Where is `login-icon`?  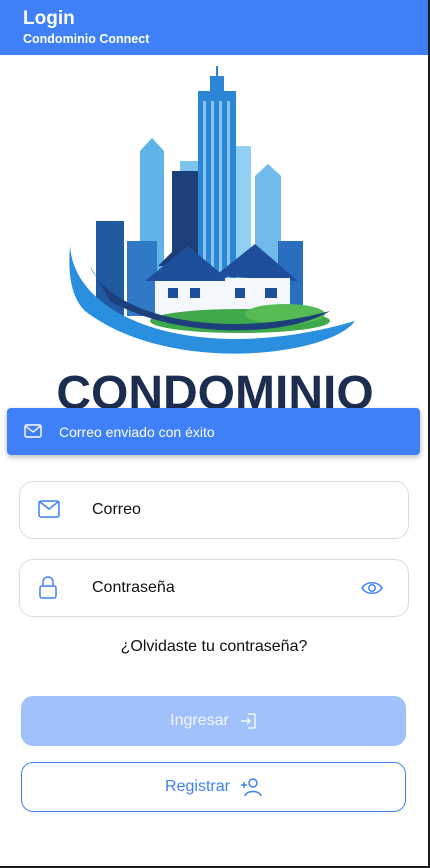
login-icon is located at coordinates (248, 721).